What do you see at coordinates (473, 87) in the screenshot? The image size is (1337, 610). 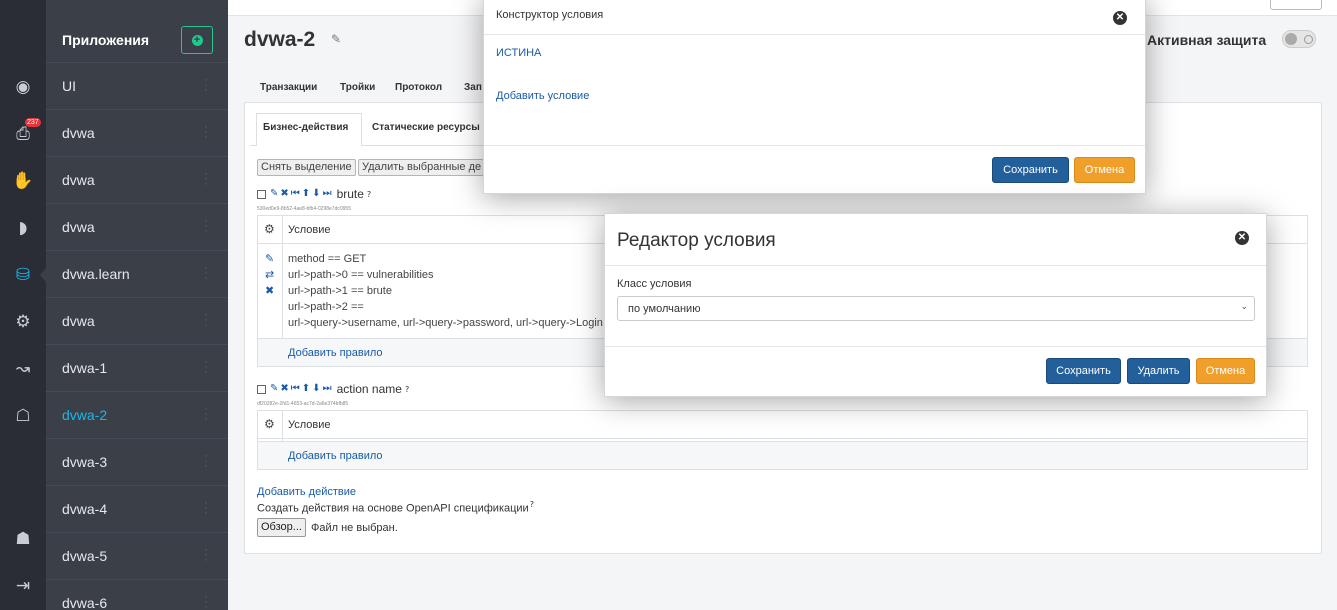 I see `tab-truncated: Зап` at bounding box center [473, 87].